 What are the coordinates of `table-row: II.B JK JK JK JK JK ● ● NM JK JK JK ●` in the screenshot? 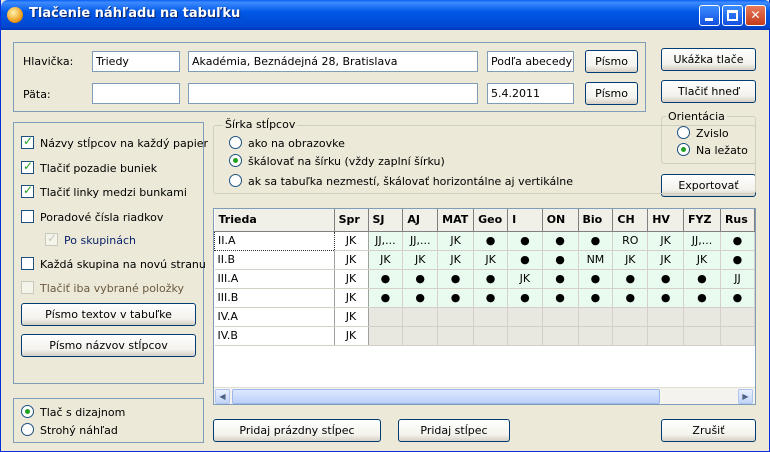 It's located at (484, 260).